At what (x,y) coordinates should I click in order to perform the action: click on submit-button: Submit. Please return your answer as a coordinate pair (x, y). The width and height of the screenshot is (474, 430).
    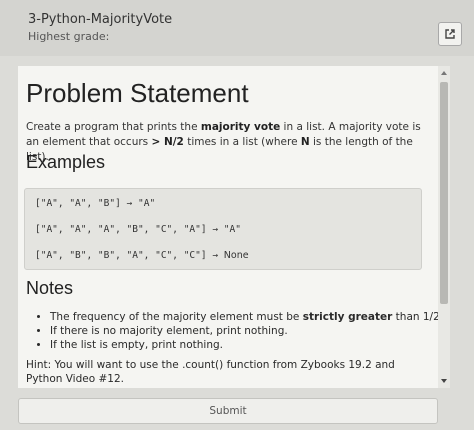
    Looking at the image, I should click on (228, 411).